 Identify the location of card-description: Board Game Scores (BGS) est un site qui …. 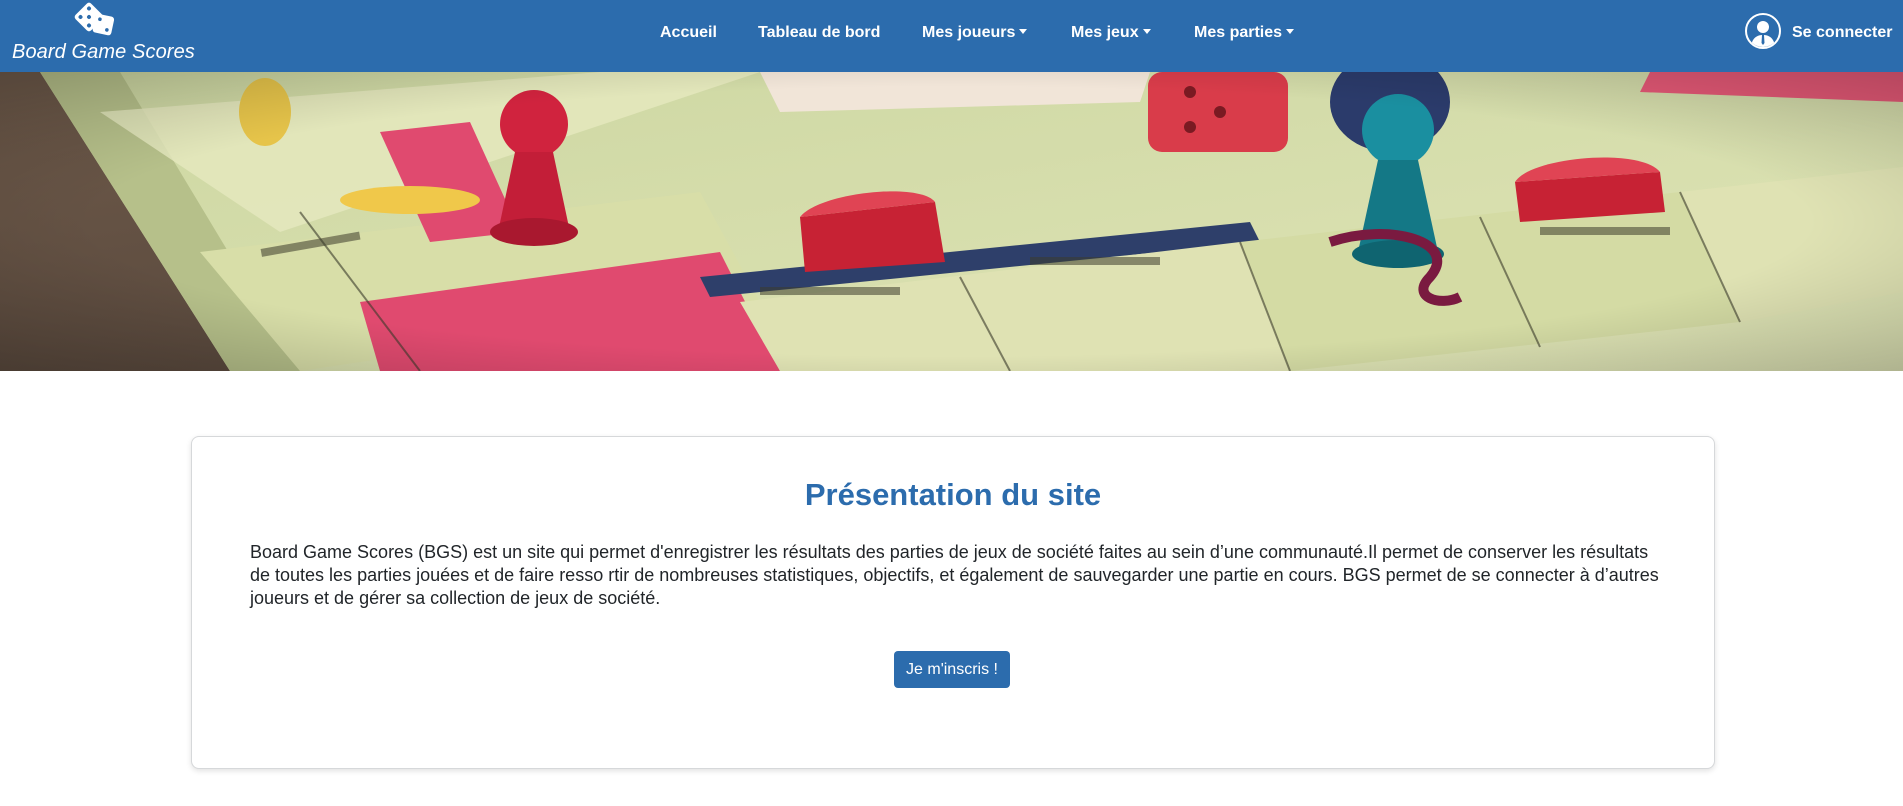
(954, 575).